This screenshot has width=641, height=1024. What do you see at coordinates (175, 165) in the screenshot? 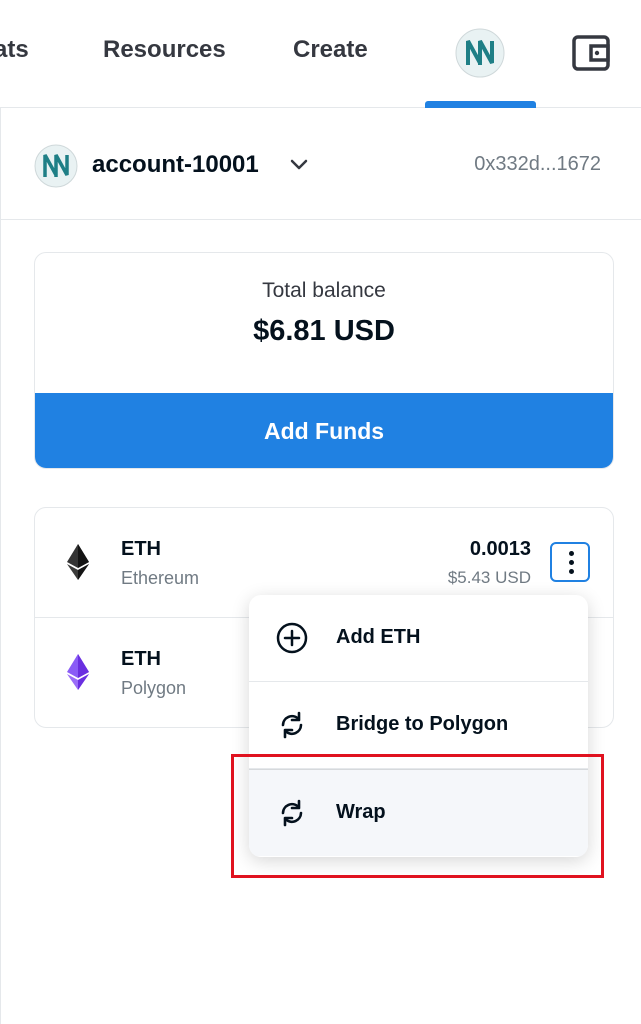
I see `account-name: account-10001` at bounding box center [175, 165].